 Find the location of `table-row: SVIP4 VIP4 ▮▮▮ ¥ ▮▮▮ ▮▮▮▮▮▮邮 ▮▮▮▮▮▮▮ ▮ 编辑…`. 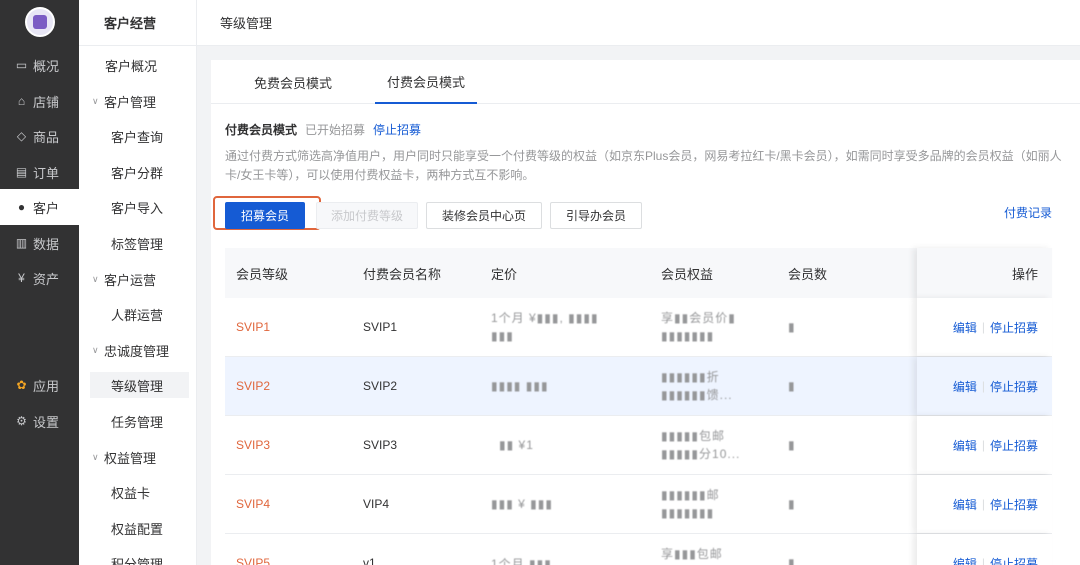

table-row: SVIP4 VIP4 ▮▮▮ ¥ ▮▮▮ ▮▮▮▮▮▮邮 ▮▮▮▮▮▮▮ ▮ 编辑… is located at coordinates (638, 504).